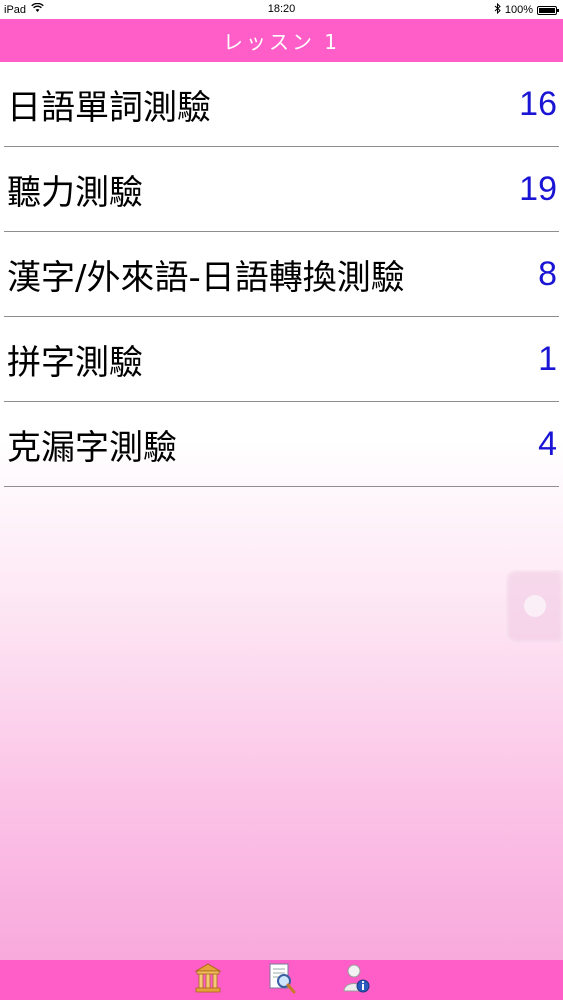 Image resolution: width=563 pixels, height=1000 pixels. Describe the element at coordinates (281, 359) in the screenshot. I see `list-item: 拼字測驗 1` at that location.